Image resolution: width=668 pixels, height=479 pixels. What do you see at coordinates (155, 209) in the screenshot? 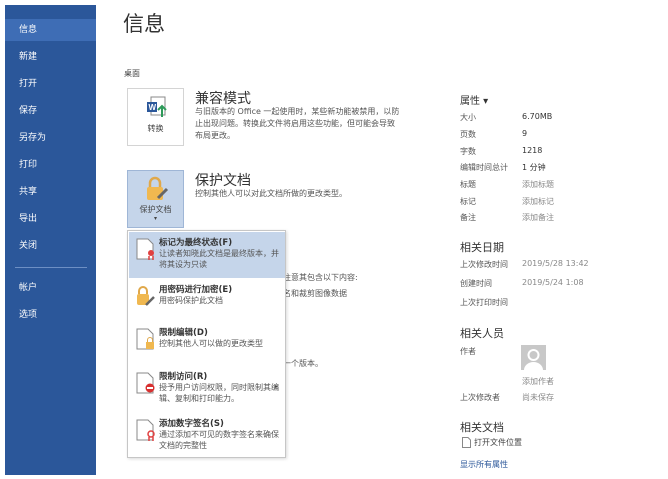
I see `protect-label: 保护文档` at bounding box center [155, 209].